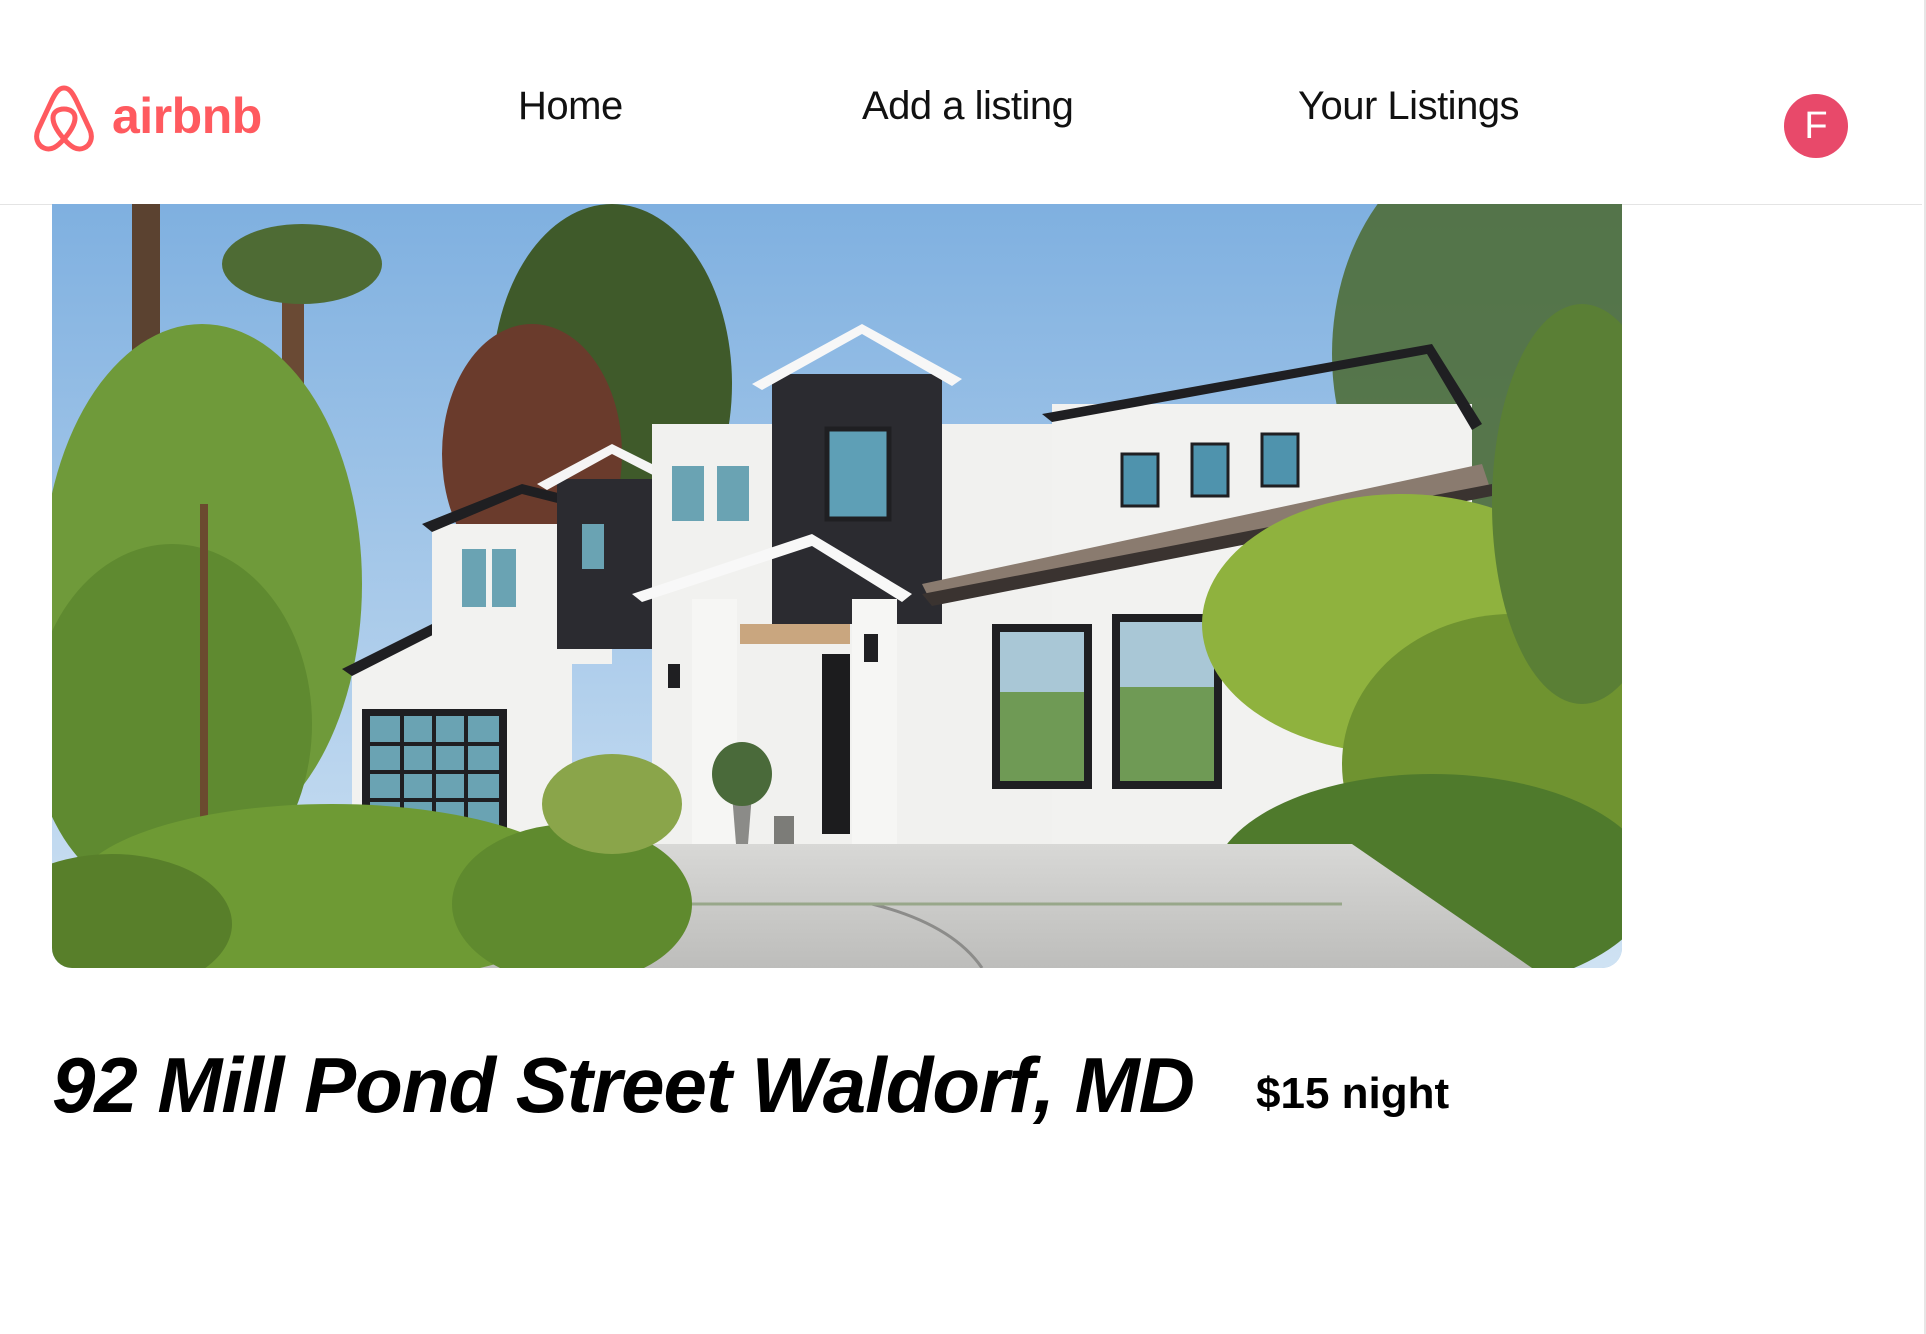 Image resolution: width=1926 pixels, height=1334 pixels. Describe the element at coordinates (968, 106) in the screenshot. I see `nav-add-listing-link: Add a listing` at that location.